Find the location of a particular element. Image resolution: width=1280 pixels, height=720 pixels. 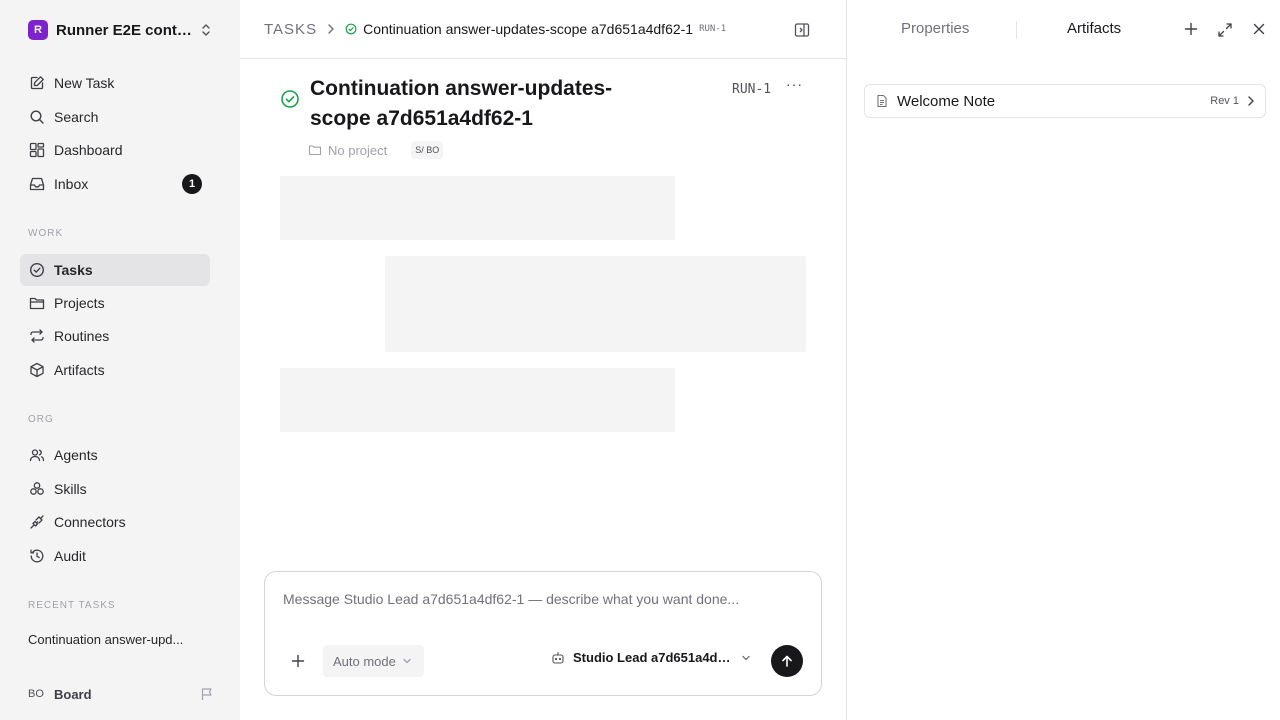

nav-new-task: New Task is located at coordinates (115, 83).